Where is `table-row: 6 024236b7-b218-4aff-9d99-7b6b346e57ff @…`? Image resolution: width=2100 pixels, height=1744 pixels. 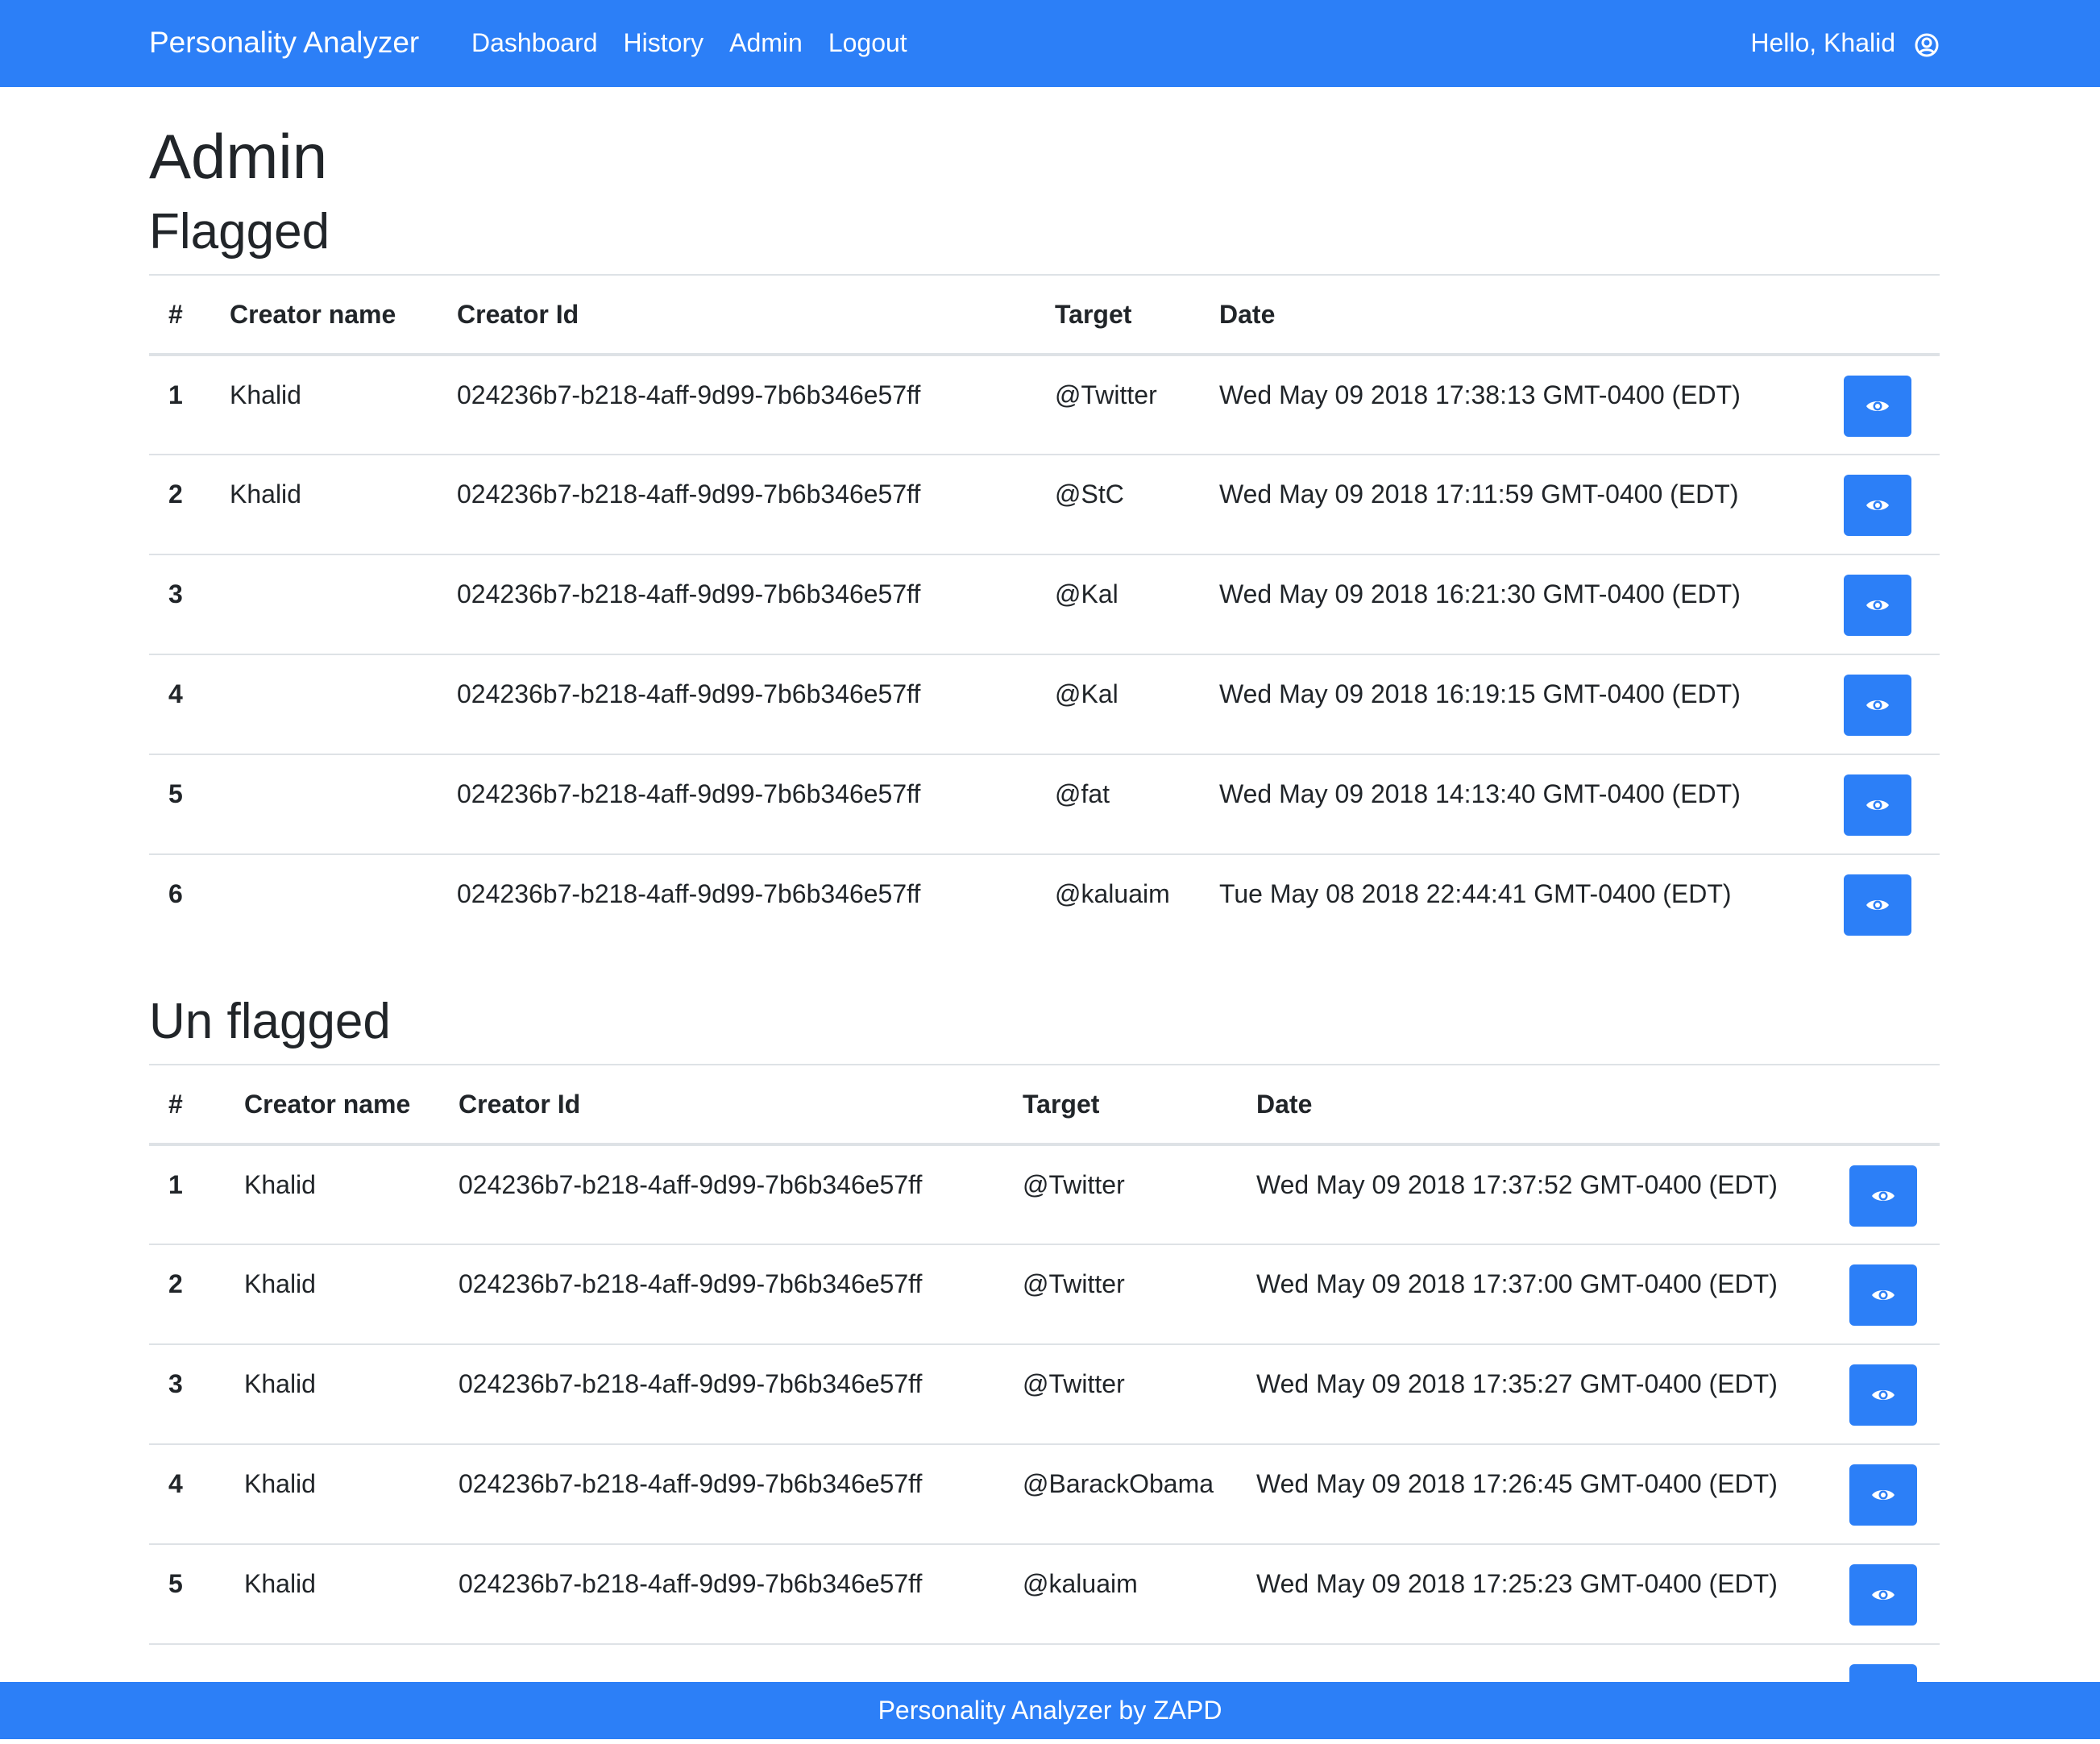 table-row: 6 024236b7-b218-4aff-9d99-7b6b346e57ff @… is located at coordinates (1044, 904).